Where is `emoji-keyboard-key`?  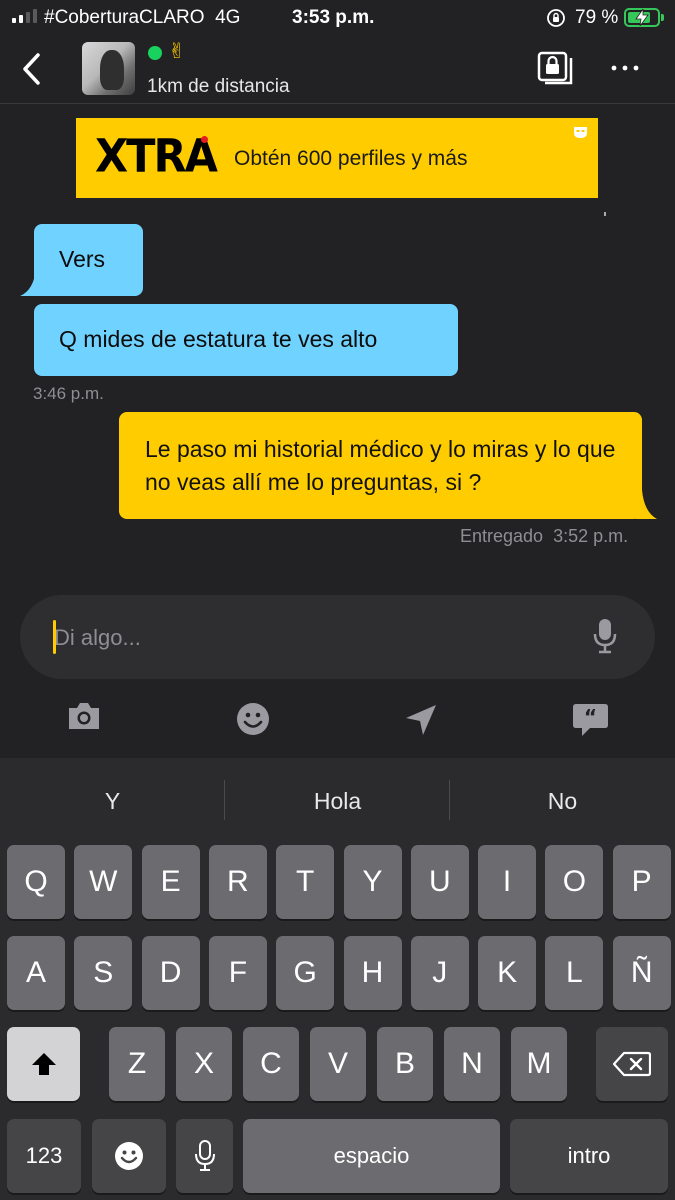 emoji-keyboard-key is located at coordinates (129, 1156).